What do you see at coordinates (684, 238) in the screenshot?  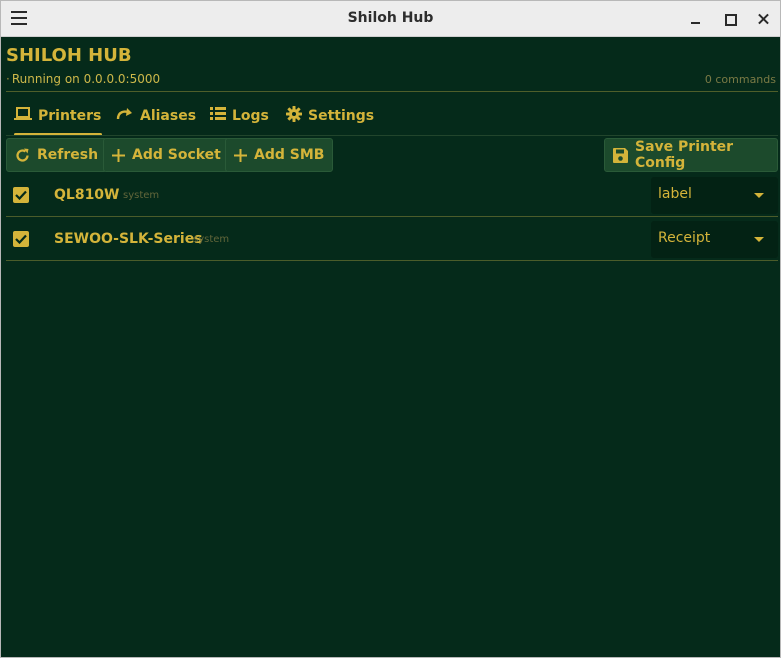 I see `printer-type-value: Receipt` at bounding box center [684, 238].